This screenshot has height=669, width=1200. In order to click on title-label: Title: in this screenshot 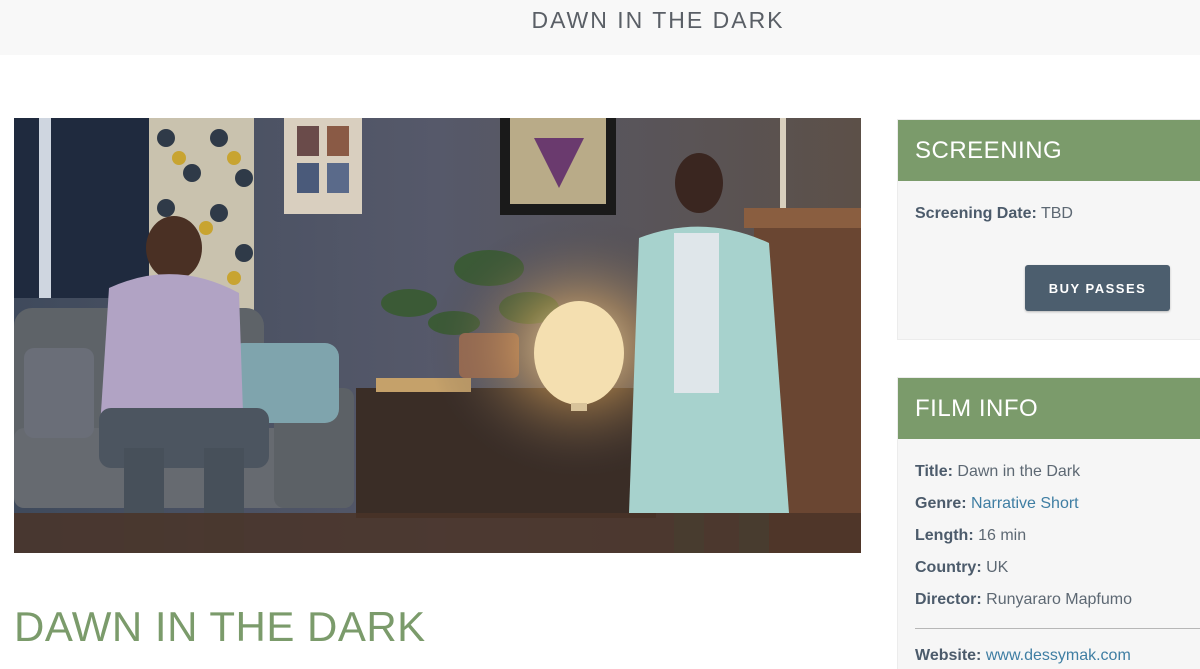, I will do `click(934, 471)`.